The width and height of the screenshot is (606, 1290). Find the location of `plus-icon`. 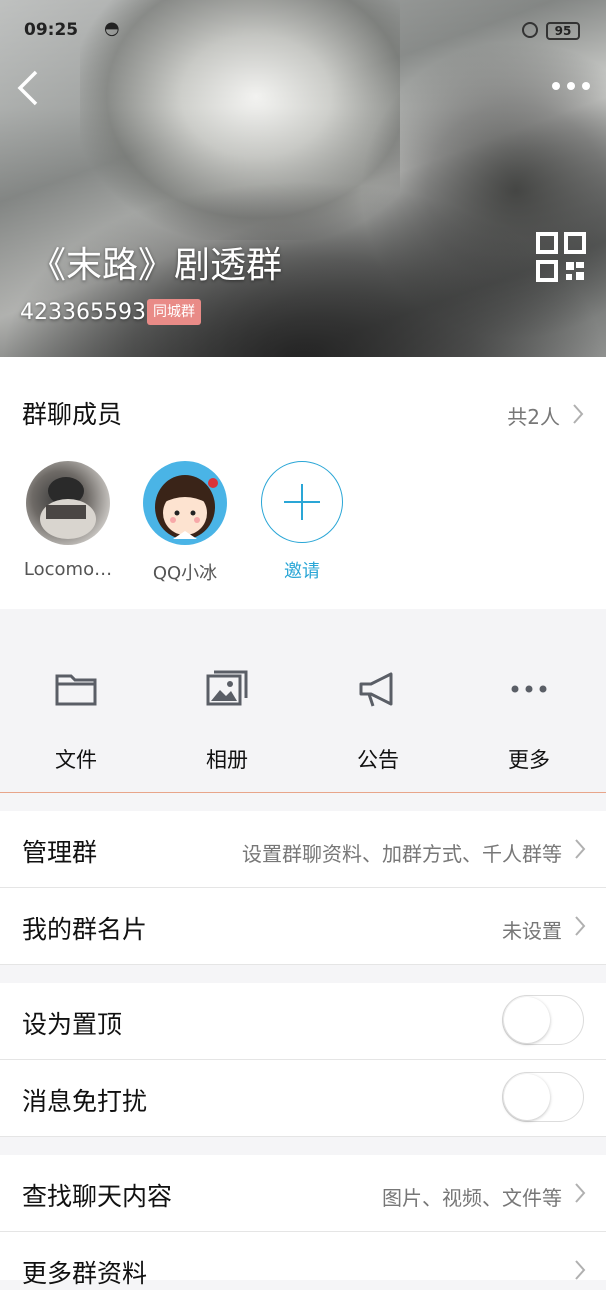

plus-icon is located at coordinates (302, 502).